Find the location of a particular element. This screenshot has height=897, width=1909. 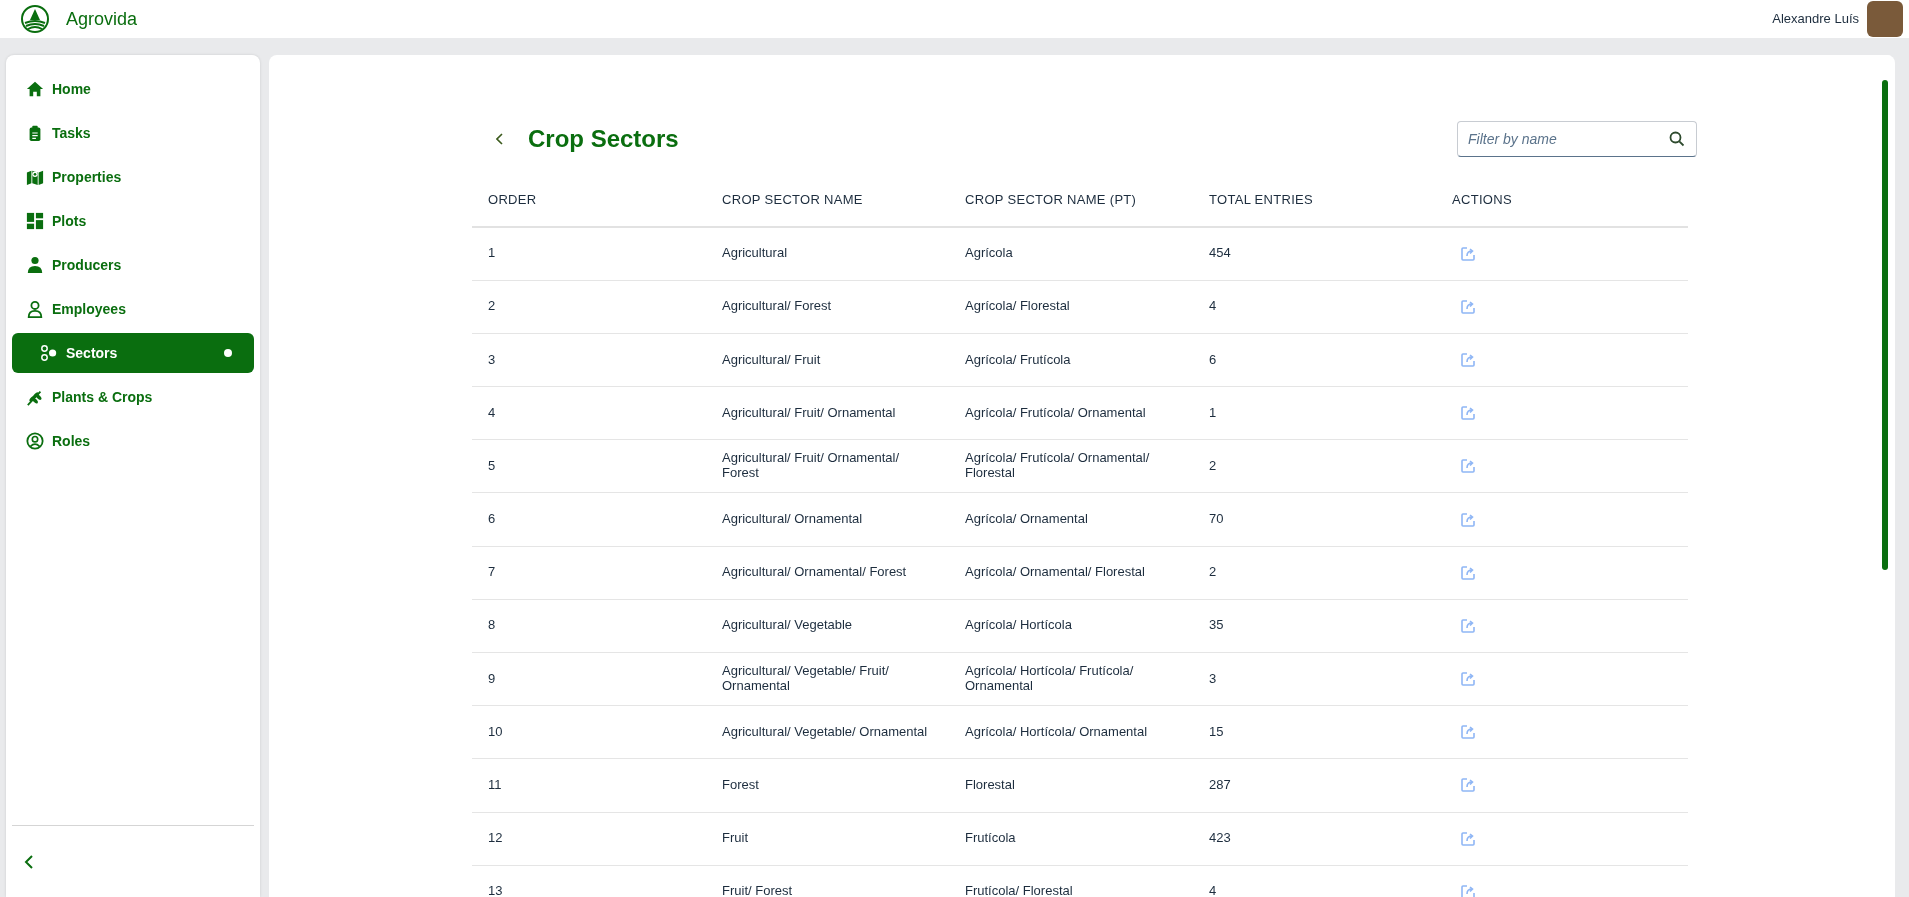

table-cell: Agricultural/ Ornamental is located at coordinates (827, 519).